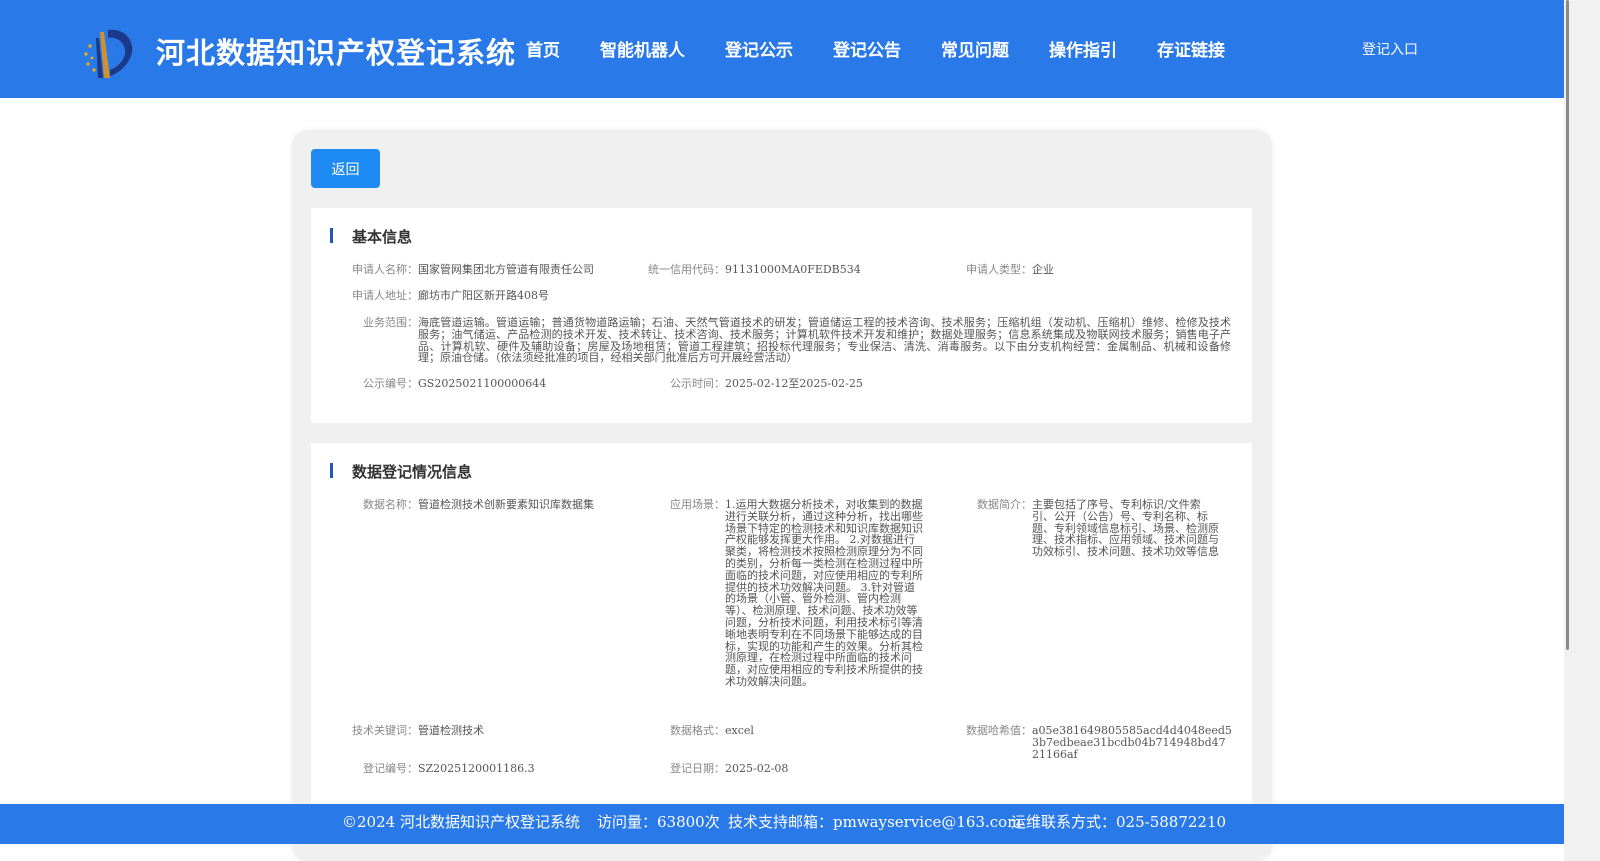 The height and width of the screenshot is (861, 1600). Describe the element at coordinates (476, 768) in the screenshot. I see `field-value: SZ2025120001186.3` at that location.